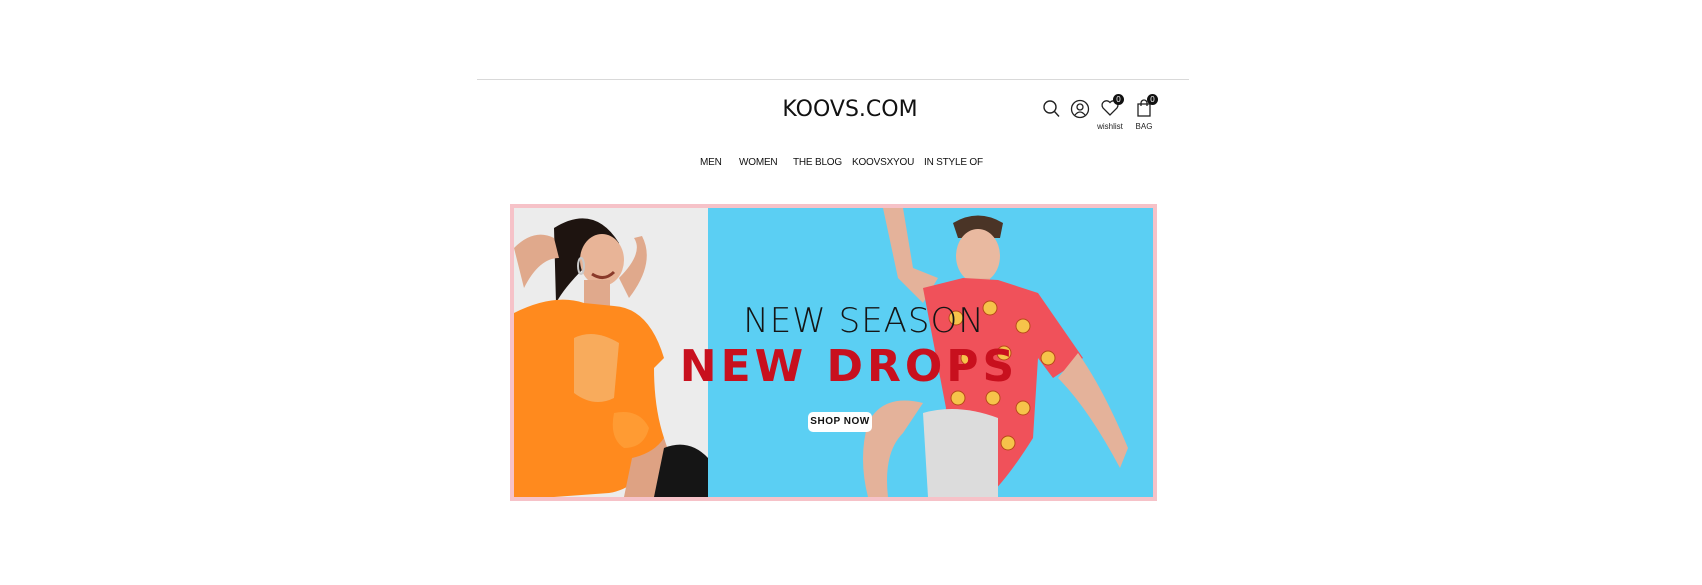 The height and width of the screenshot is (585, 1702). Describe the element at coordinates (953, 162) in the screenshot. I see `nav-item-in-style-of: IN STYLE OF` at that location.